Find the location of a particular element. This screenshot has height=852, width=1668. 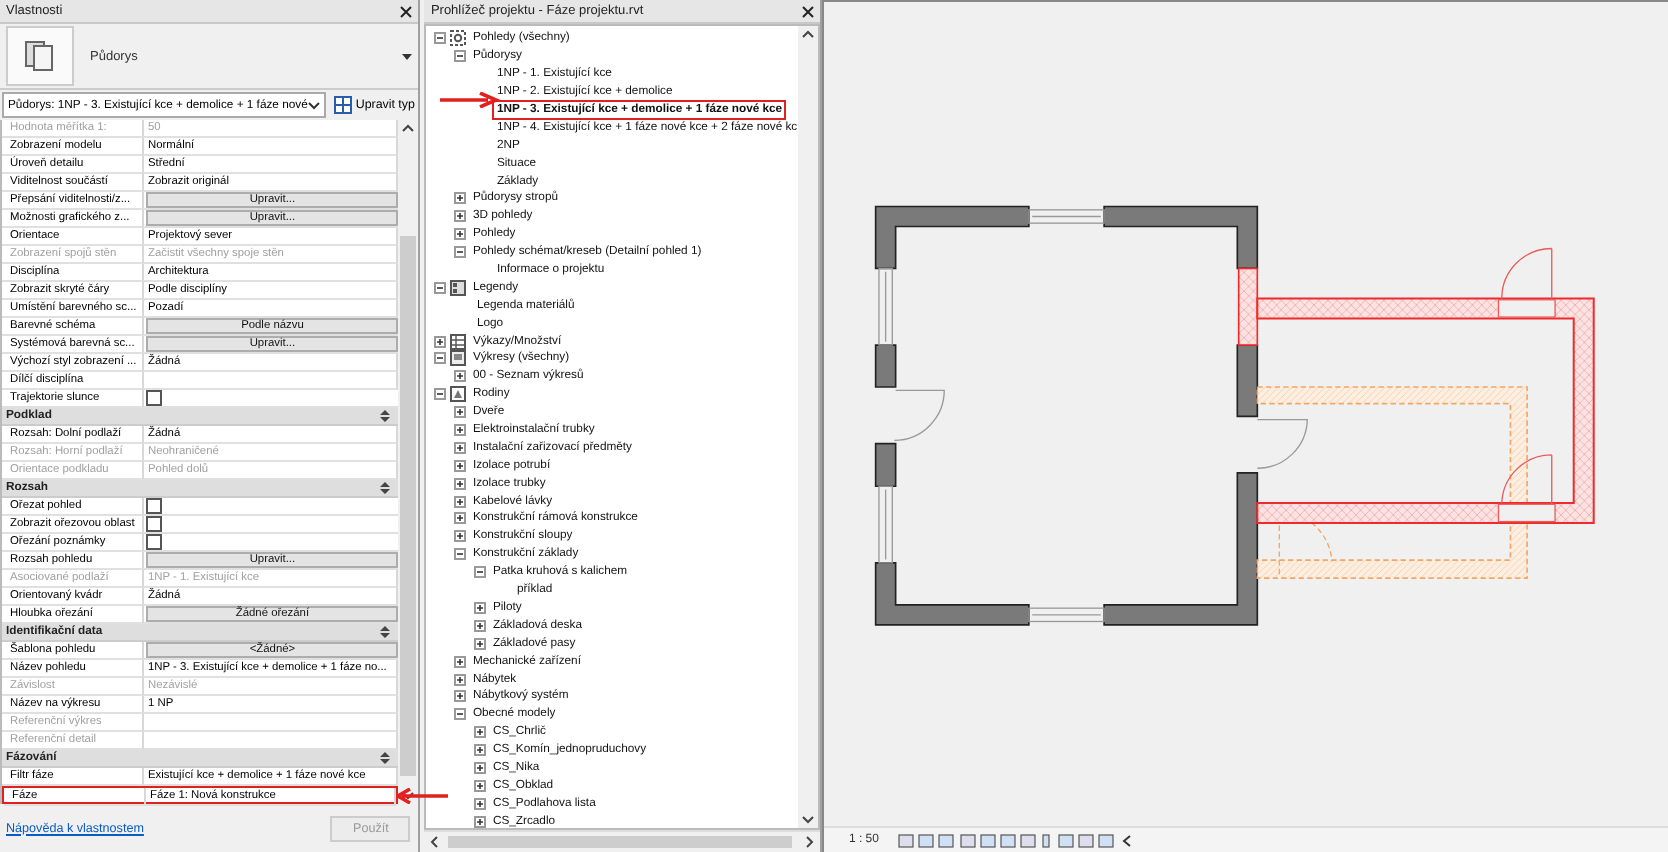

view-icon is located at coordinates (458, 38).